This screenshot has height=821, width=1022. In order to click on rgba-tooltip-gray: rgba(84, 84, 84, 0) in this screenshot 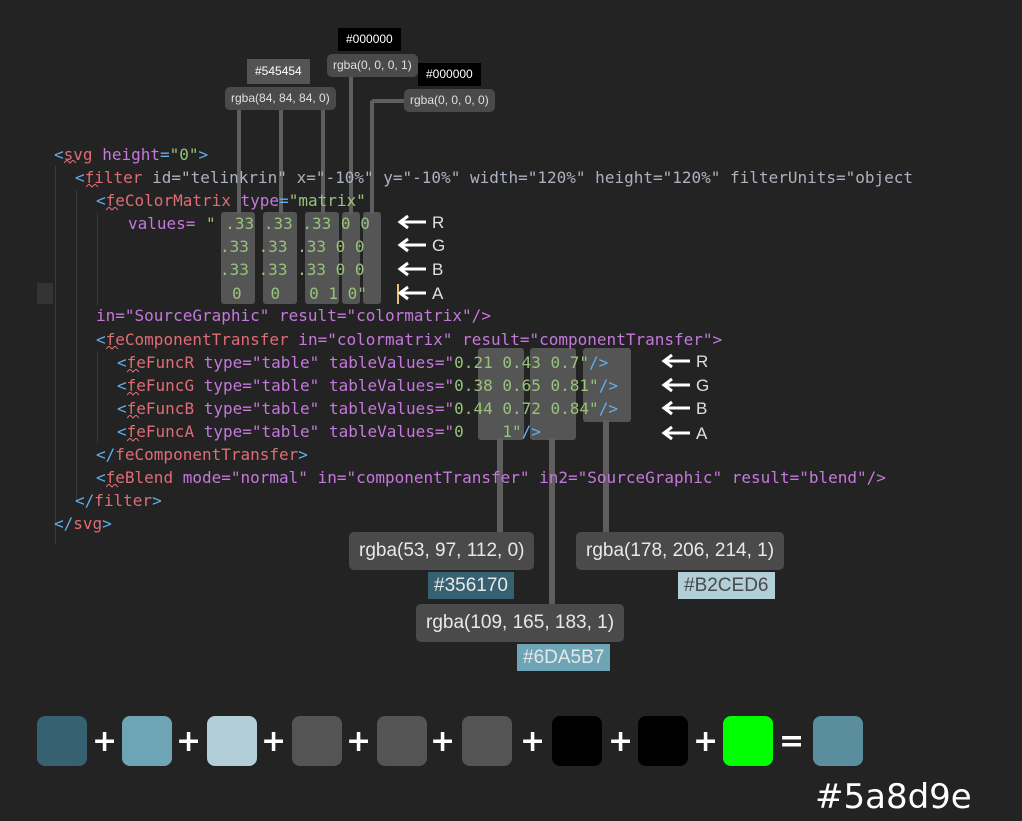, I will do `click(280, 98)`.